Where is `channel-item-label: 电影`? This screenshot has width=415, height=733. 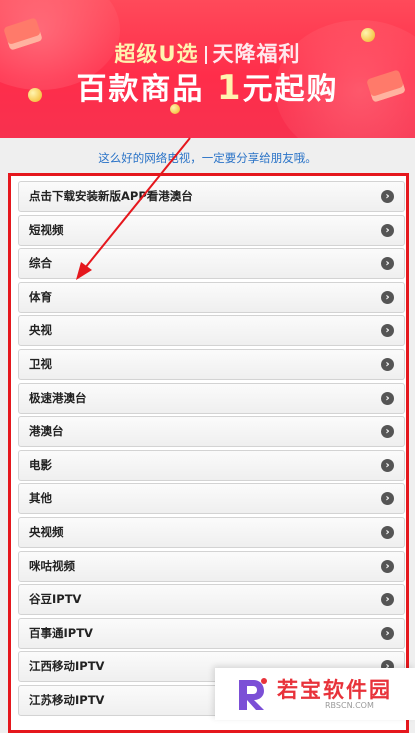 channel-item-label: 电影 is located at coordinates (40, 464).